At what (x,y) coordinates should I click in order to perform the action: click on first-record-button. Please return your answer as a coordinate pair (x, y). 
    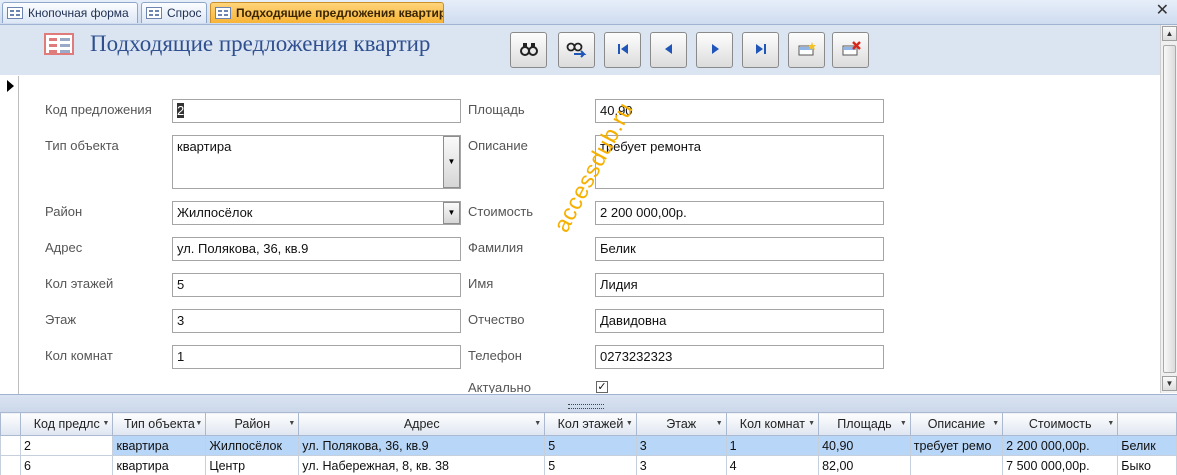
    Looking at the image, I should click on (622, 50).